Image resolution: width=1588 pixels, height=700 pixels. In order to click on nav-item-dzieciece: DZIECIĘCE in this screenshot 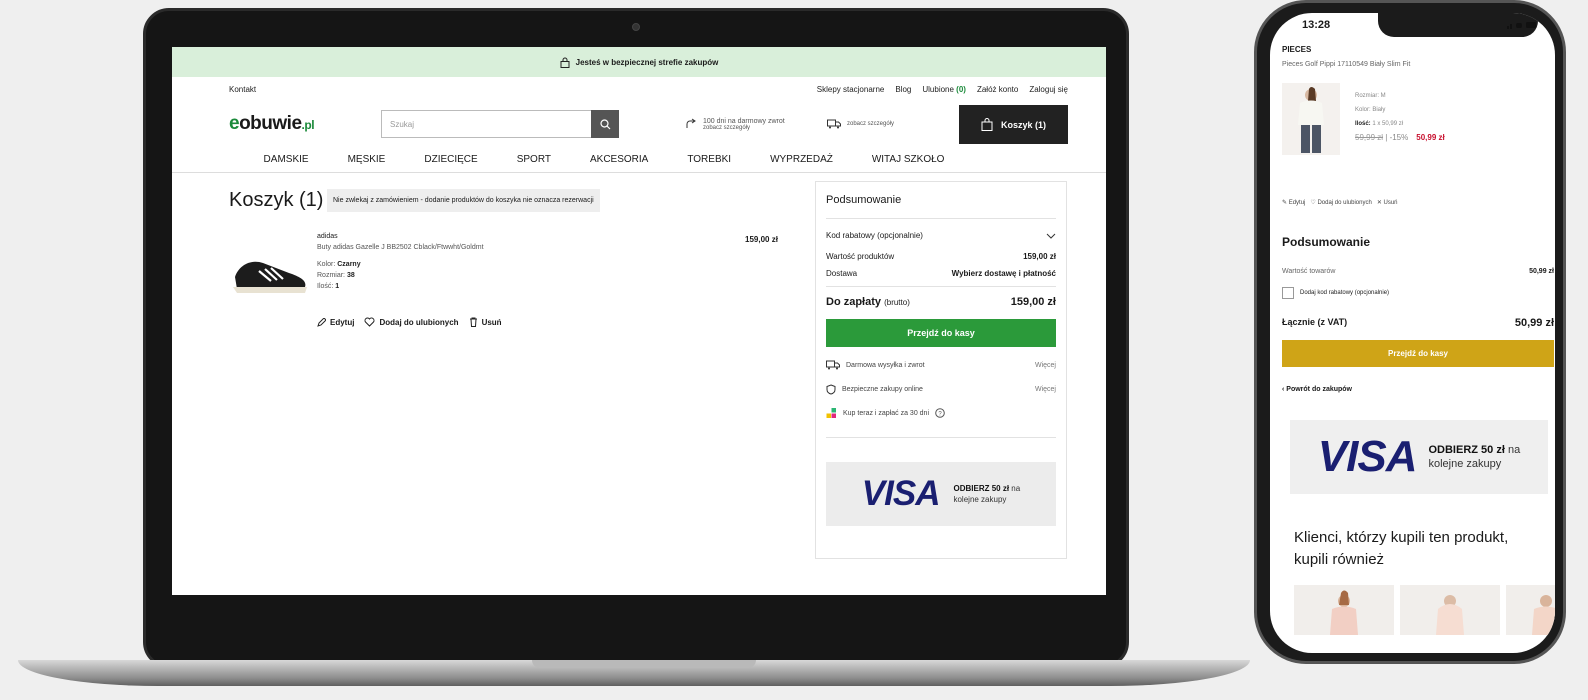, I will do `click(450, 159)`.